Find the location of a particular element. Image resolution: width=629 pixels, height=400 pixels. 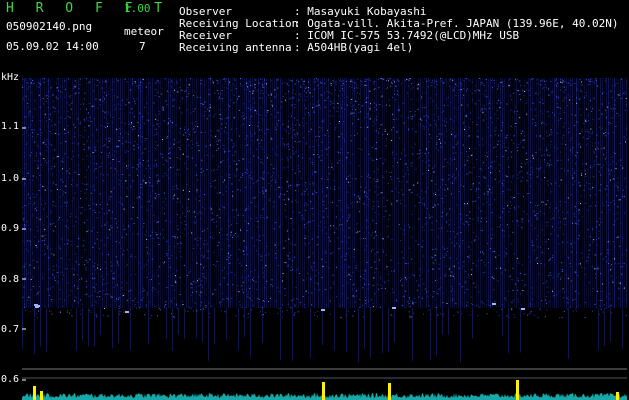

filename-label: 050902140.png is located at coordinates (49, 26).